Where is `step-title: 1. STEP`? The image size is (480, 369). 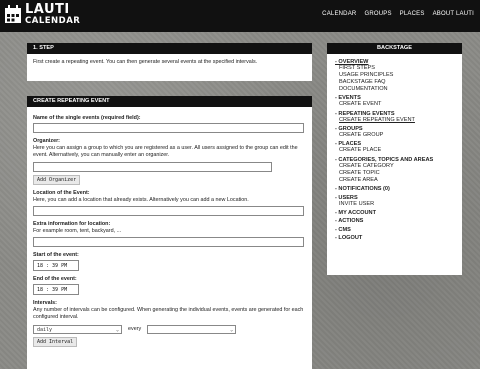 step-title: 1. STEP is located at coordinates (169, 48).